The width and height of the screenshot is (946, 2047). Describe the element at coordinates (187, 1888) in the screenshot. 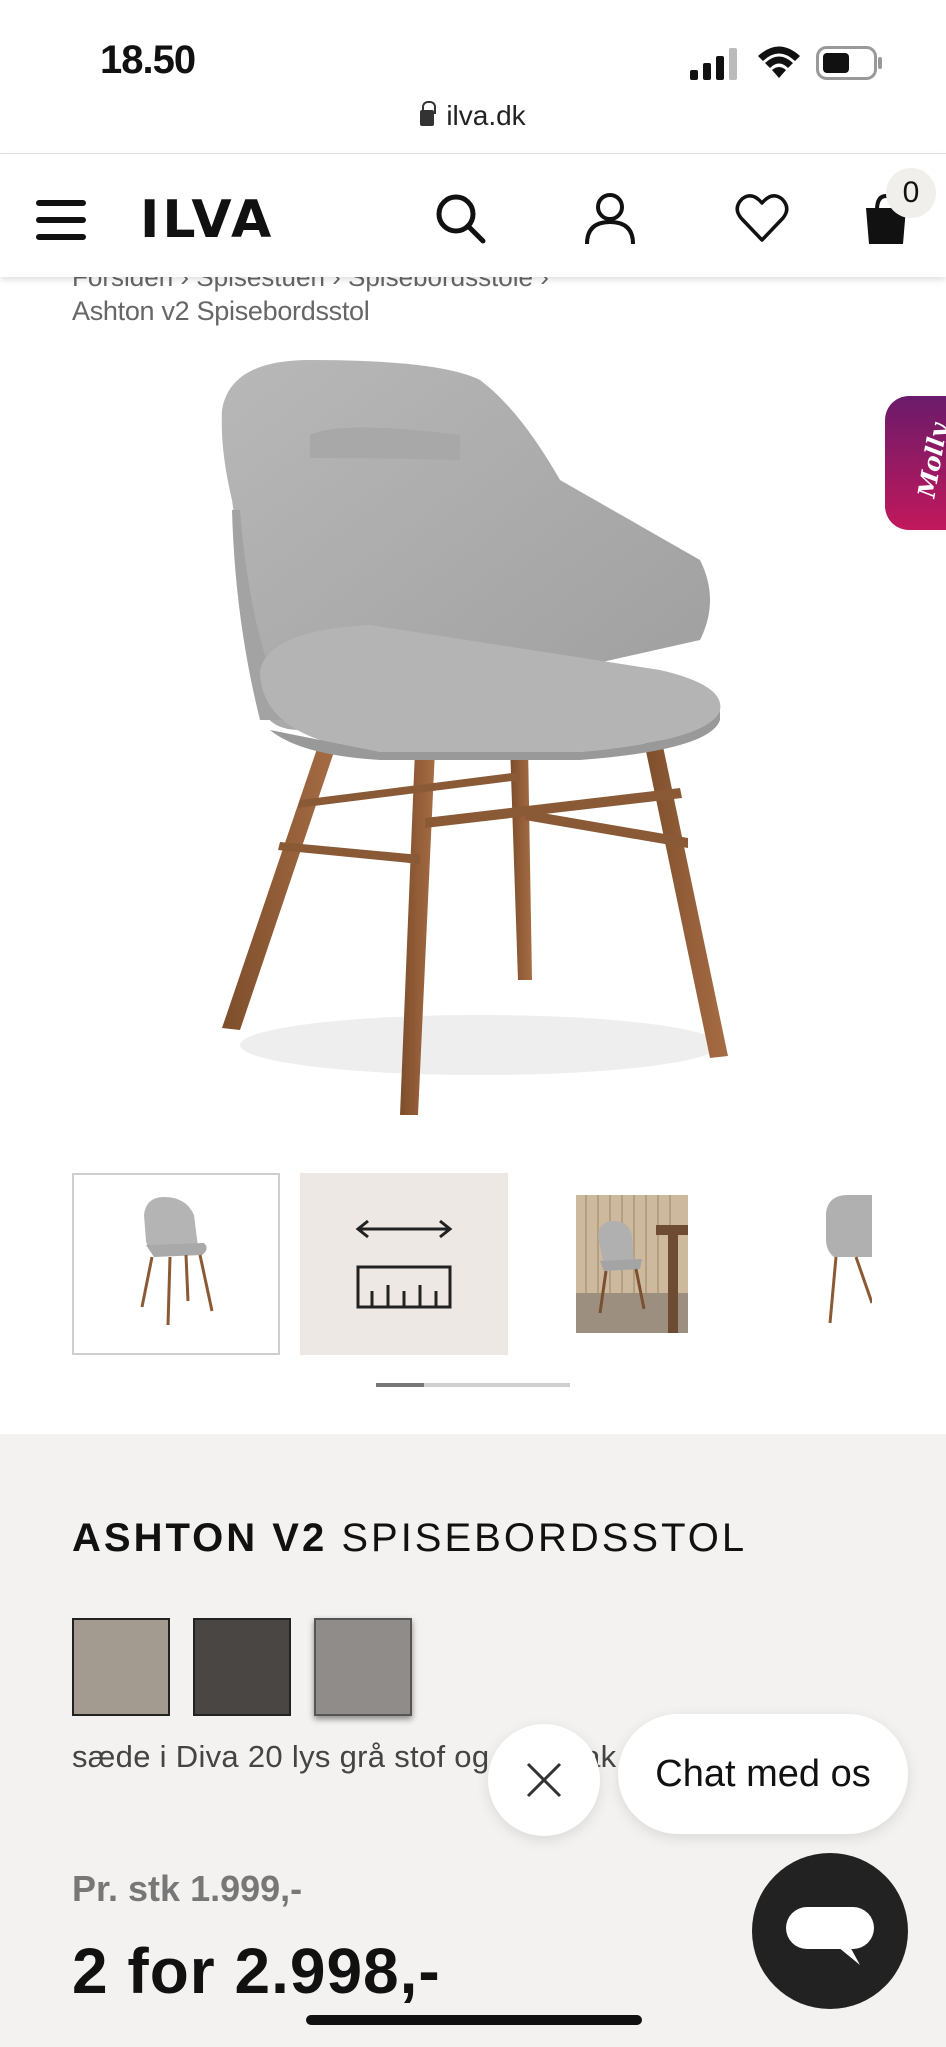

I see `unit-price: Pr. stk 1.999,-` at that location.